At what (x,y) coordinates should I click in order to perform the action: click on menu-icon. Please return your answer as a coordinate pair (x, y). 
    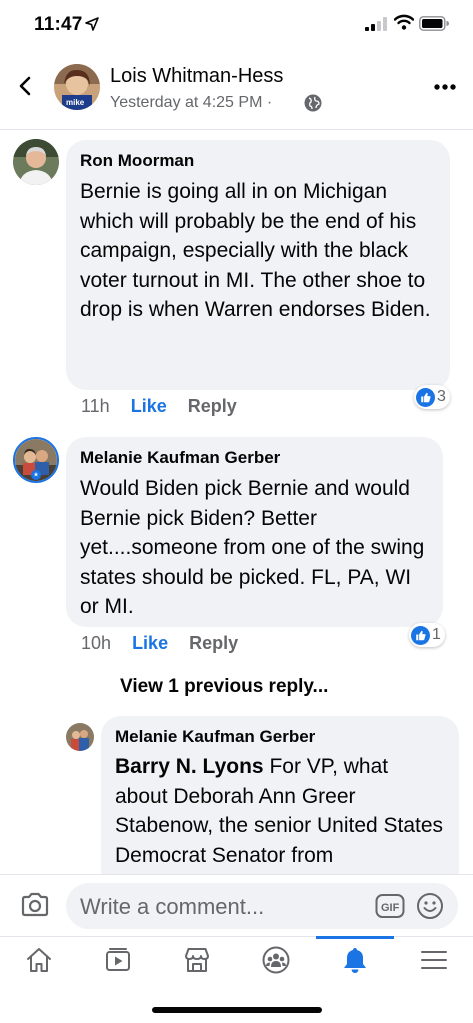
    Looking at the image, I should click on (434, 960).